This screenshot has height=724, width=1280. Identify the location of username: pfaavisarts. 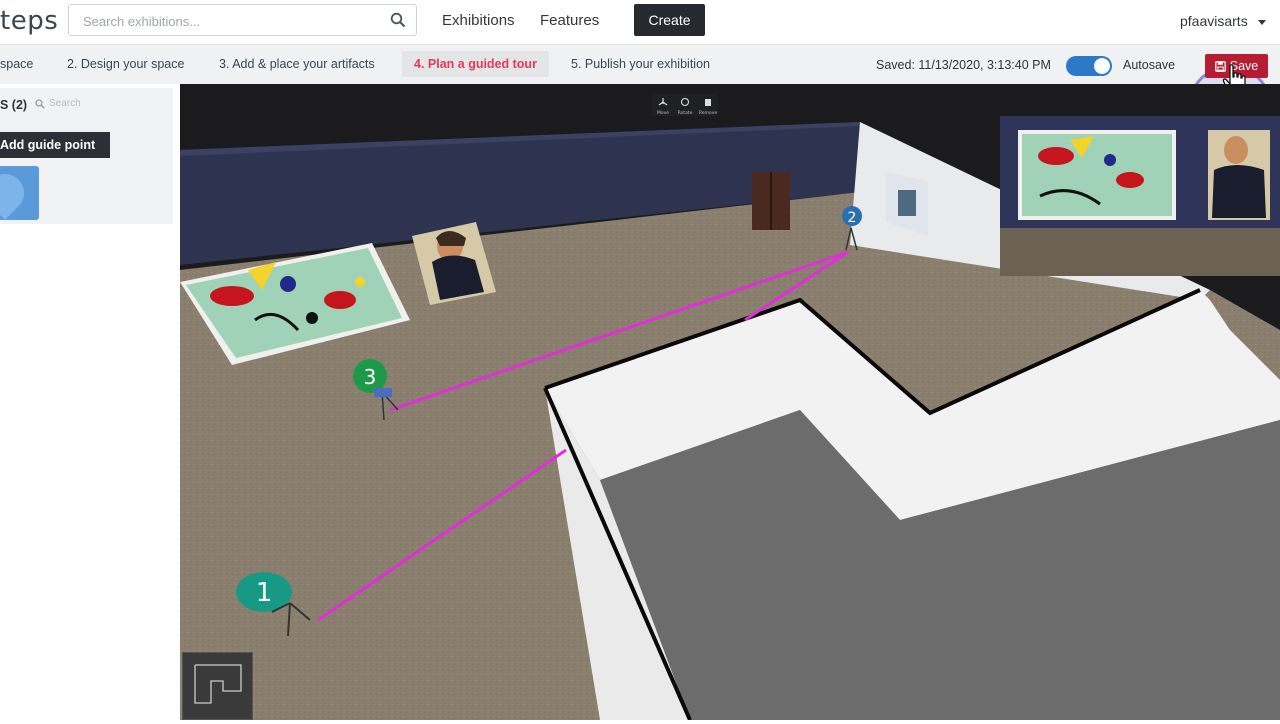
(1214, 21).